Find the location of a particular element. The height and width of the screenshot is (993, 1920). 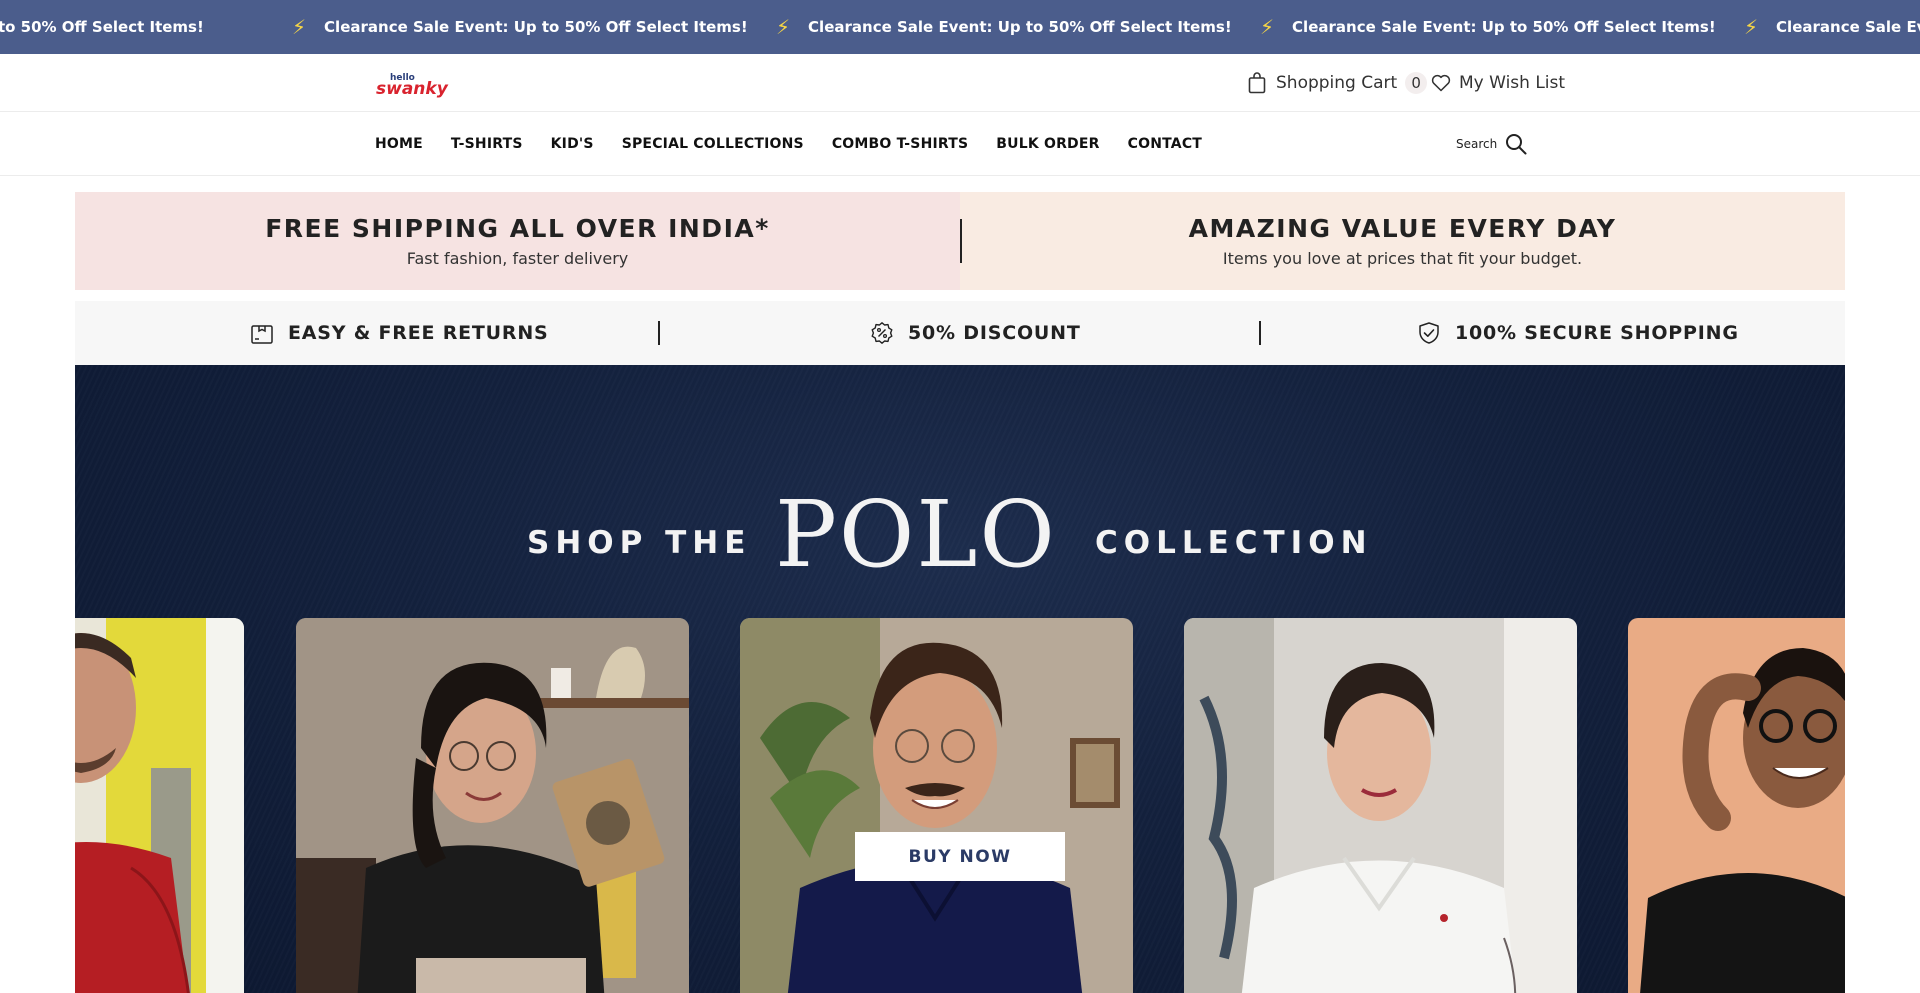

nav-item-combo-t-shirts: COMBO T-SHIRTS is located at coordinates (900, 144).